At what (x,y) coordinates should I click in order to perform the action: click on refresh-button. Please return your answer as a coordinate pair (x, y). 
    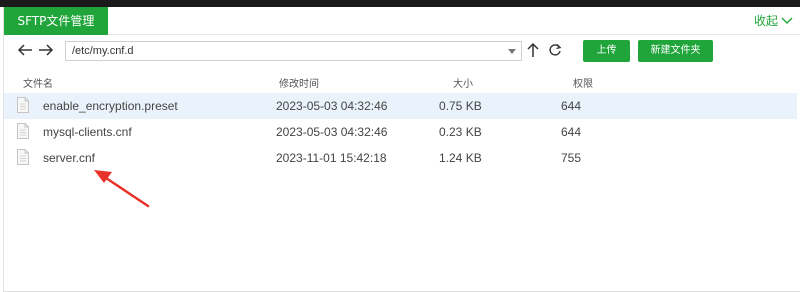
    Looking at the image, I should click on (555, 50).